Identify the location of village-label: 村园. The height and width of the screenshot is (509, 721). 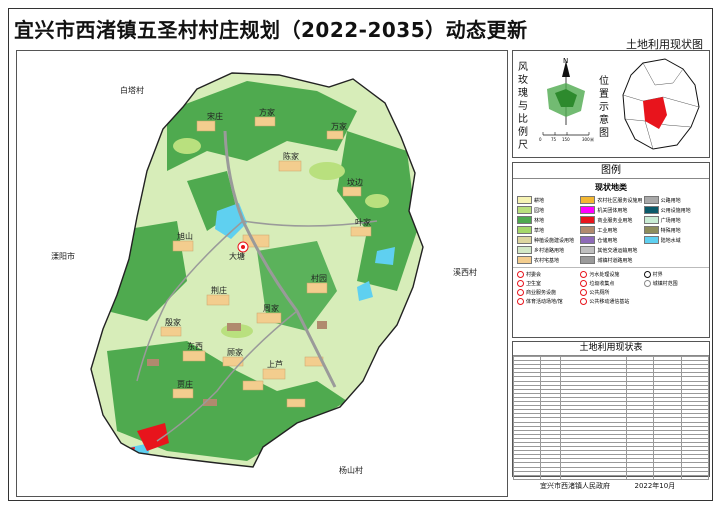
(319, 278).